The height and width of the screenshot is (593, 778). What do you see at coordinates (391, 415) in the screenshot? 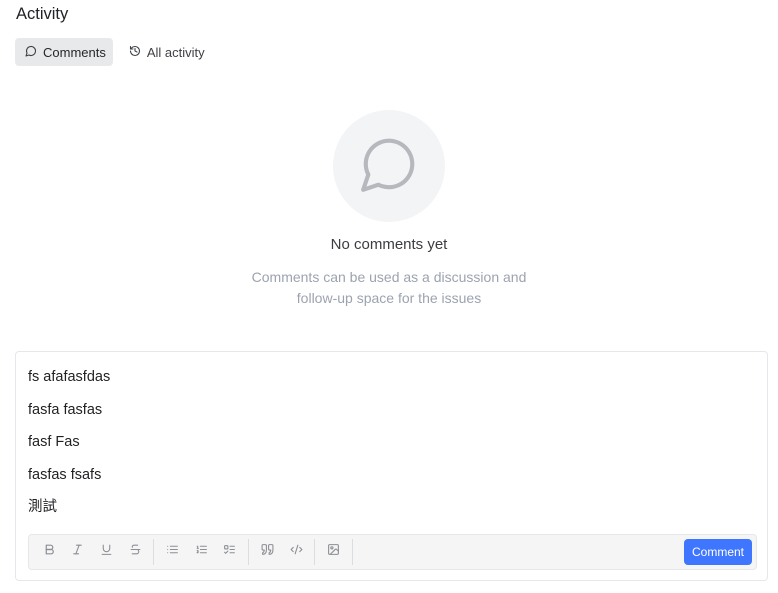
I see `editor-line: fasfa fasfas` at bounding box center [391, 415].